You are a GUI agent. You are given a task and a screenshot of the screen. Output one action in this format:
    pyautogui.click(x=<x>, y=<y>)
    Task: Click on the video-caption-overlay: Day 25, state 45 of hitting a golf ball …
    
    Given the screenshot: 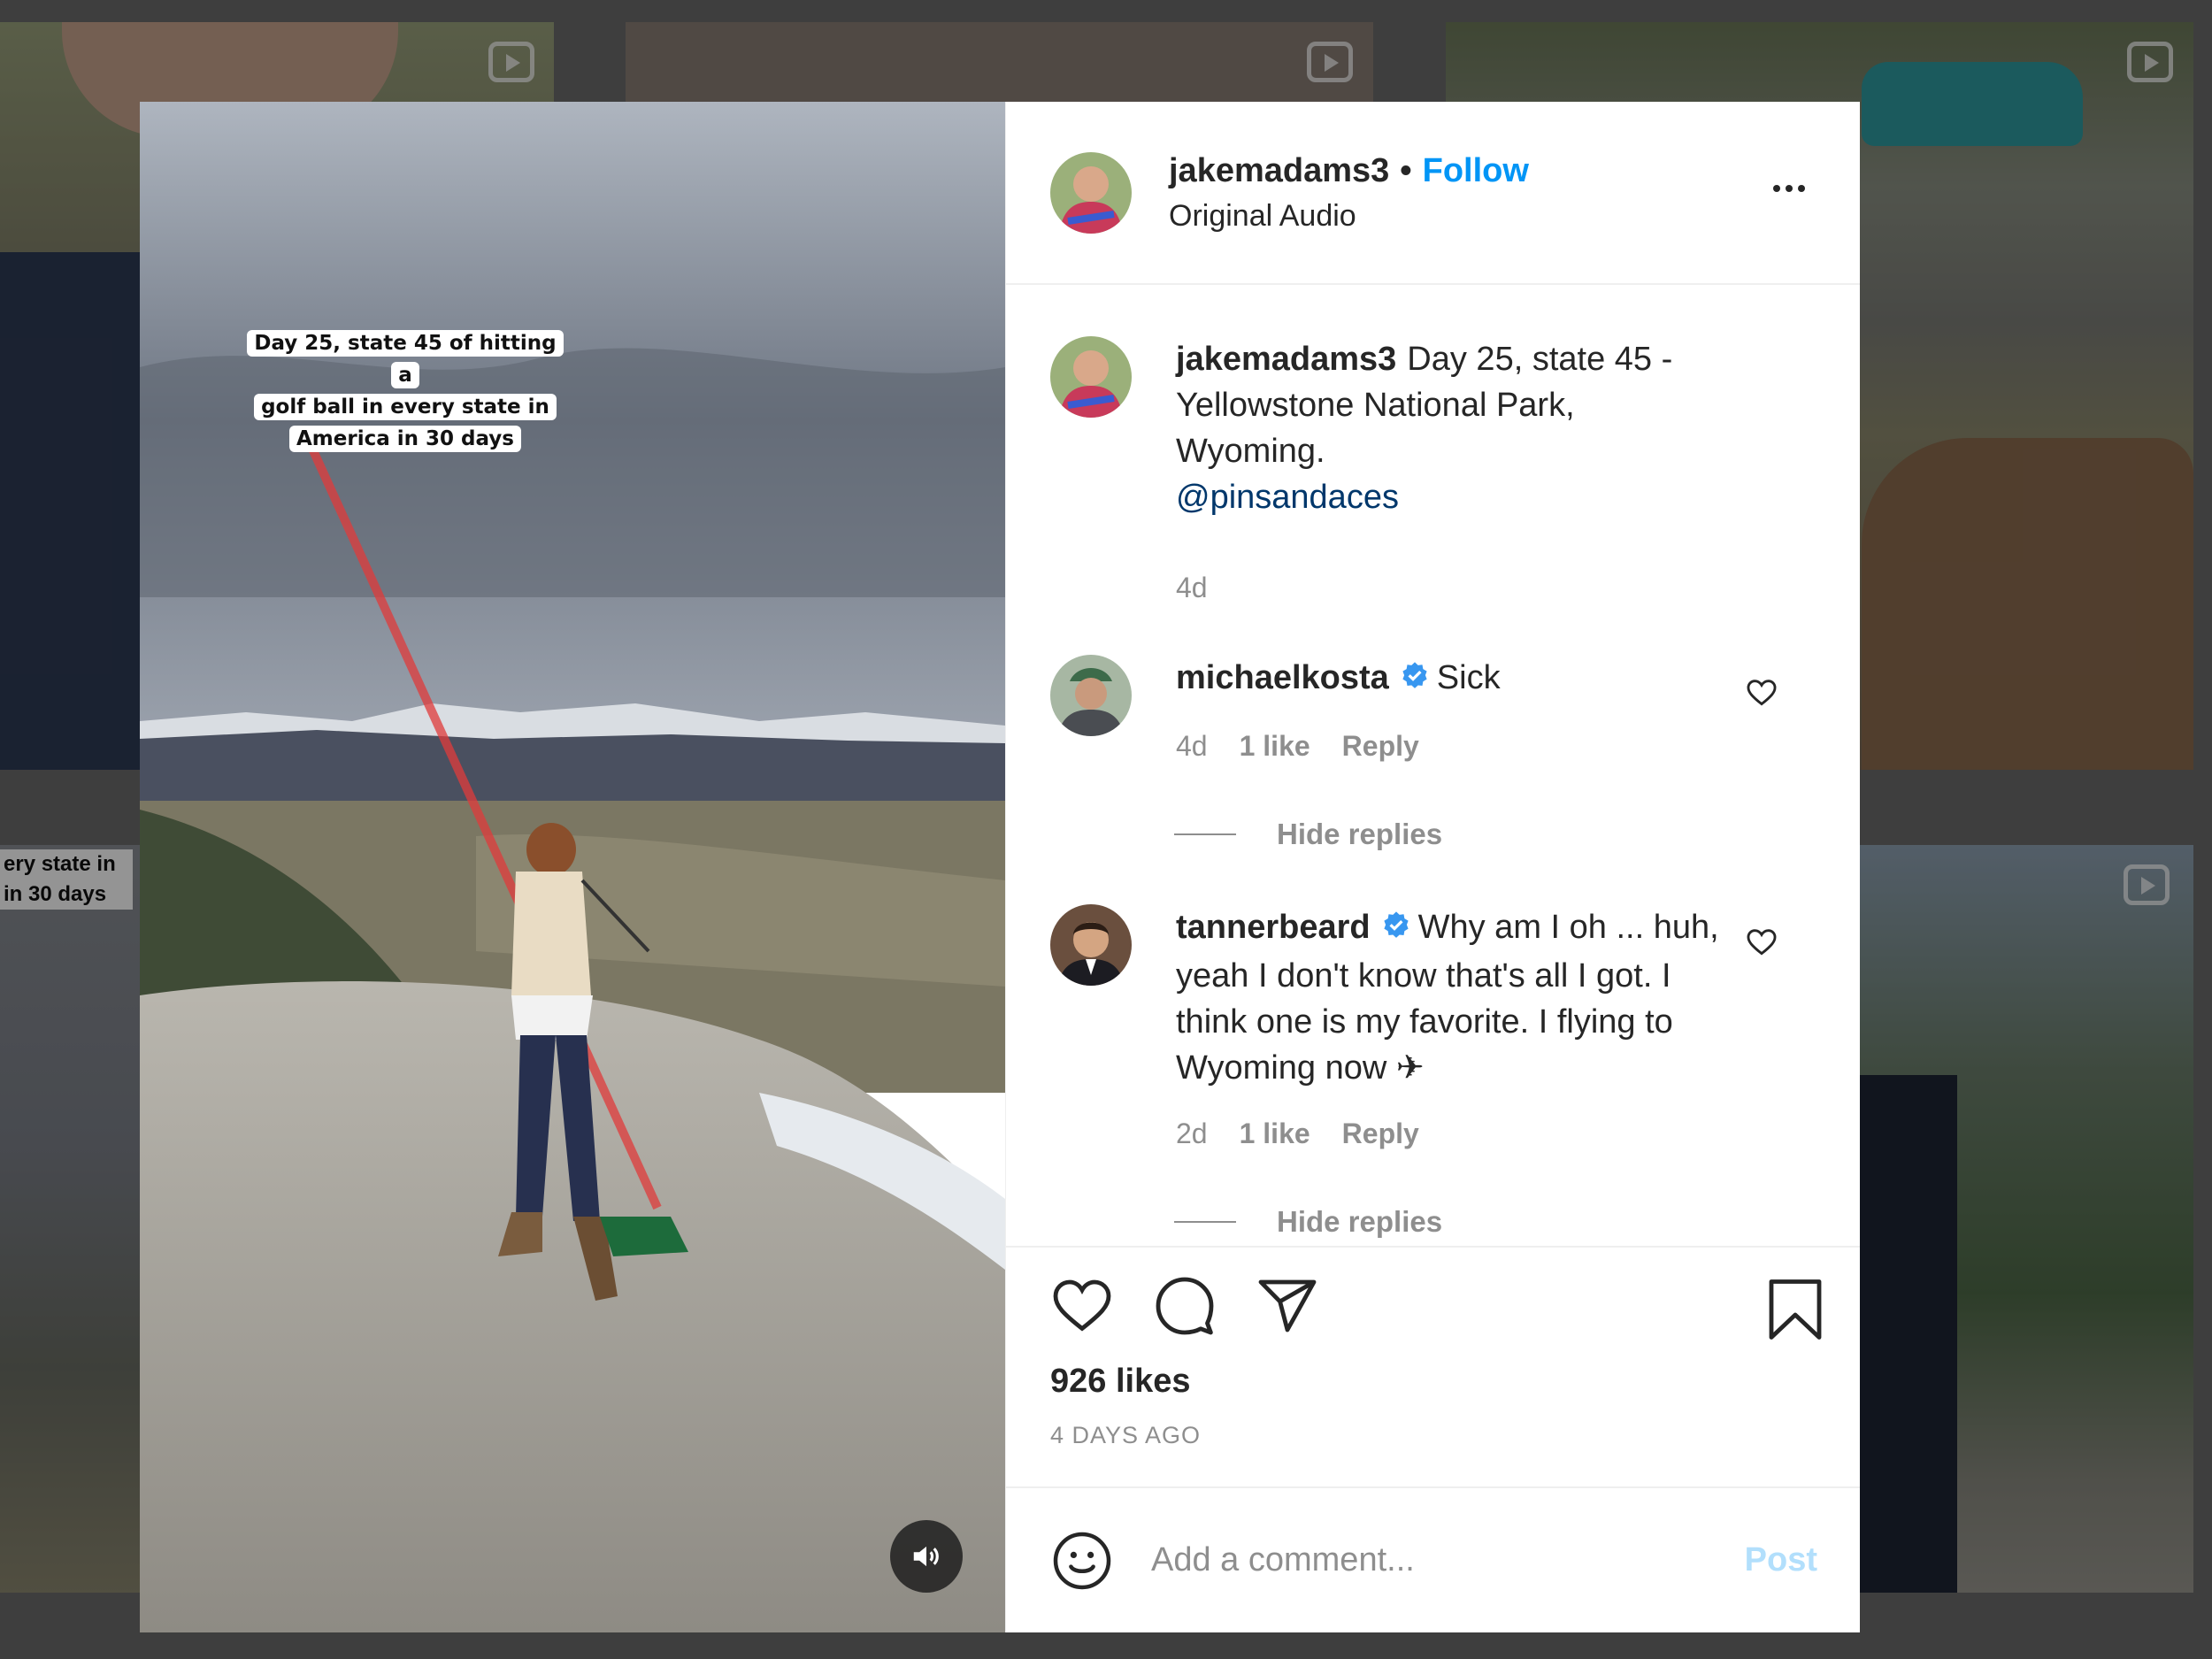 What is the action you would take?
    pyautogui.click(x=406, y=391)
    